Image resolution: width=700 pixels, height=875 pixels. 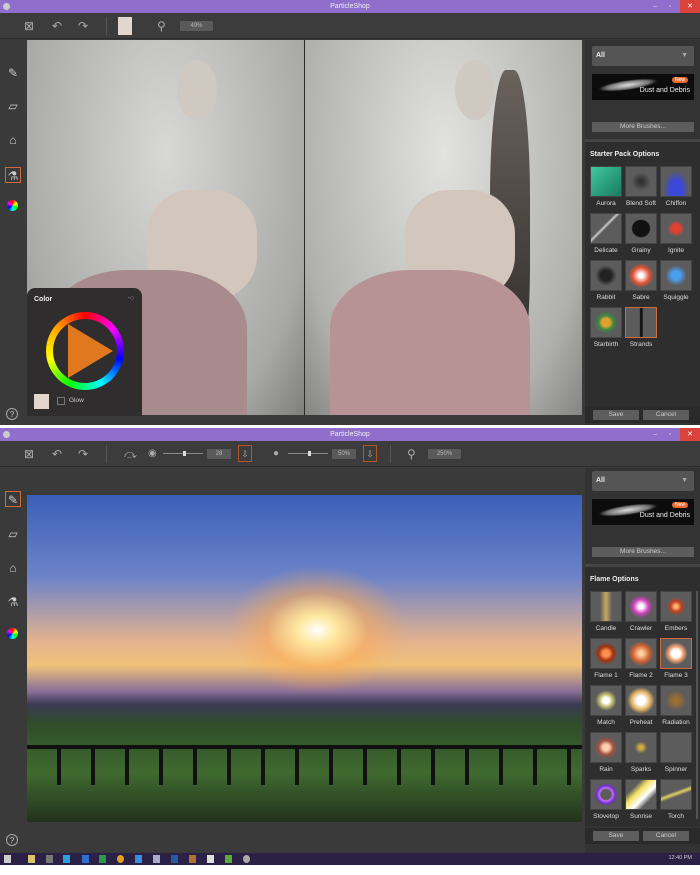 I want to click on brush-tile: Squiggle, so click(x=676, y=280).